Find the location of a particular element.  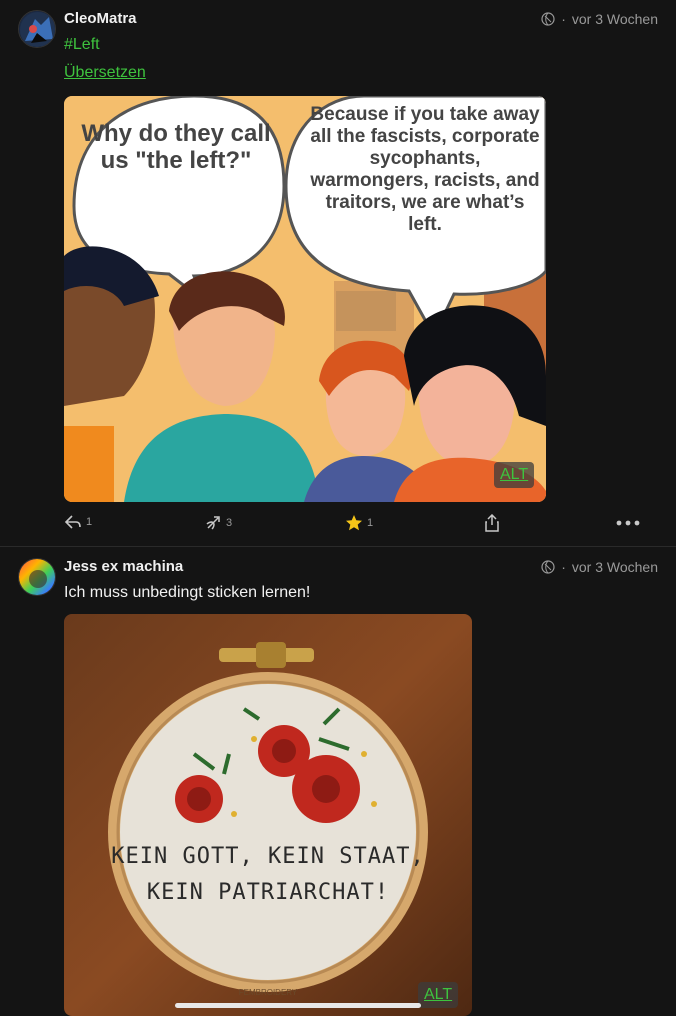

watermark: FEMBROIDERY is located at coordinates (268, 992).